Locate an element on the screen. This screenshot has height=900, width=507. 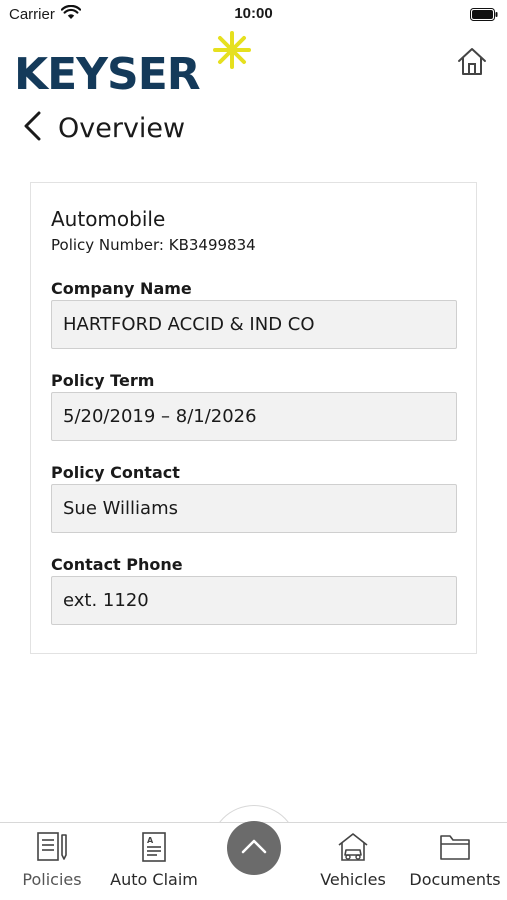
logo-star-icon is located at coordinates (232, 52).